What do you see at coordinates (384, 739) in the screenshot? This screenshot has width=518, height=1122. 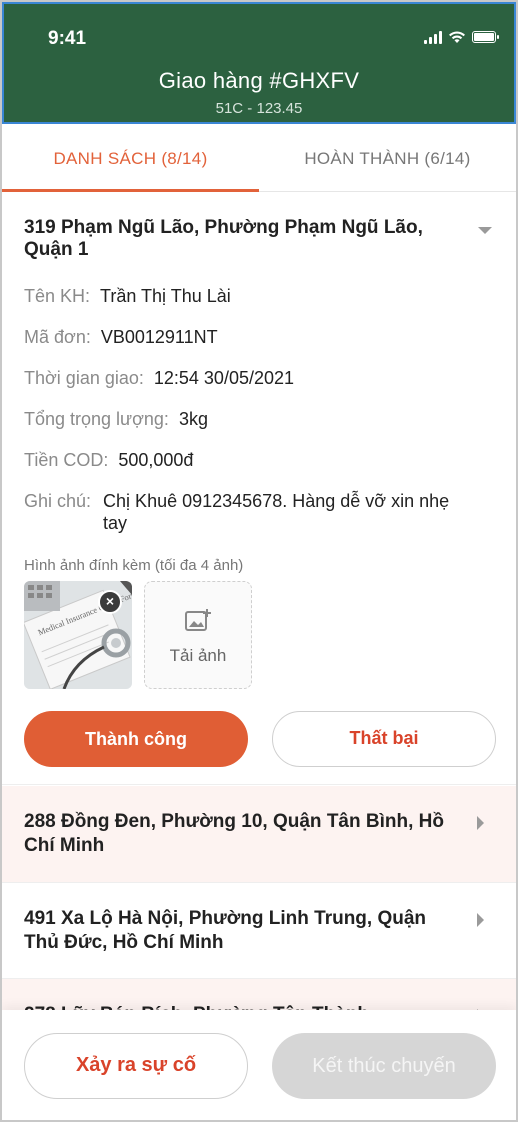 I see `fail-button: Thất bại` at bounding box center [384, 739].